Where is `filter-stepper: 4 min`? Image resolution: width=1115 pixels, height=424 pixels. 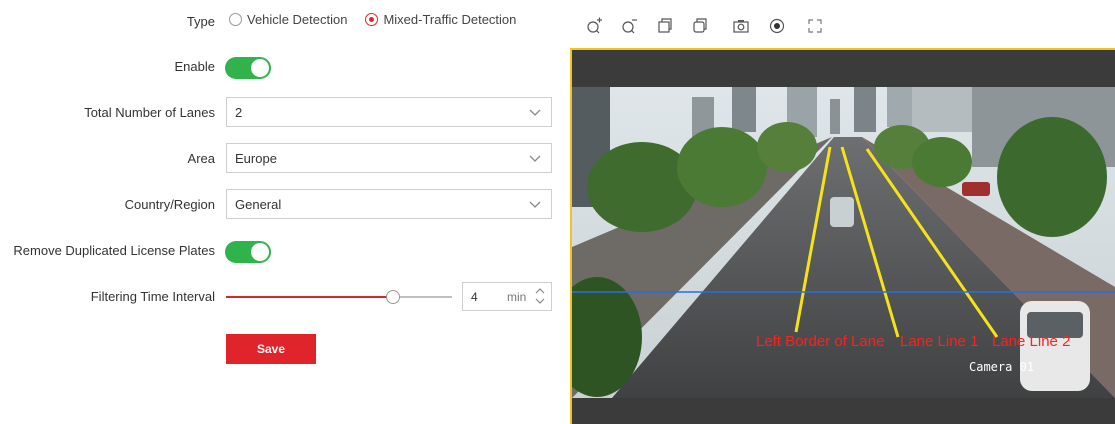
filter-stepper: 4 min is located at coordinates (507, 296).